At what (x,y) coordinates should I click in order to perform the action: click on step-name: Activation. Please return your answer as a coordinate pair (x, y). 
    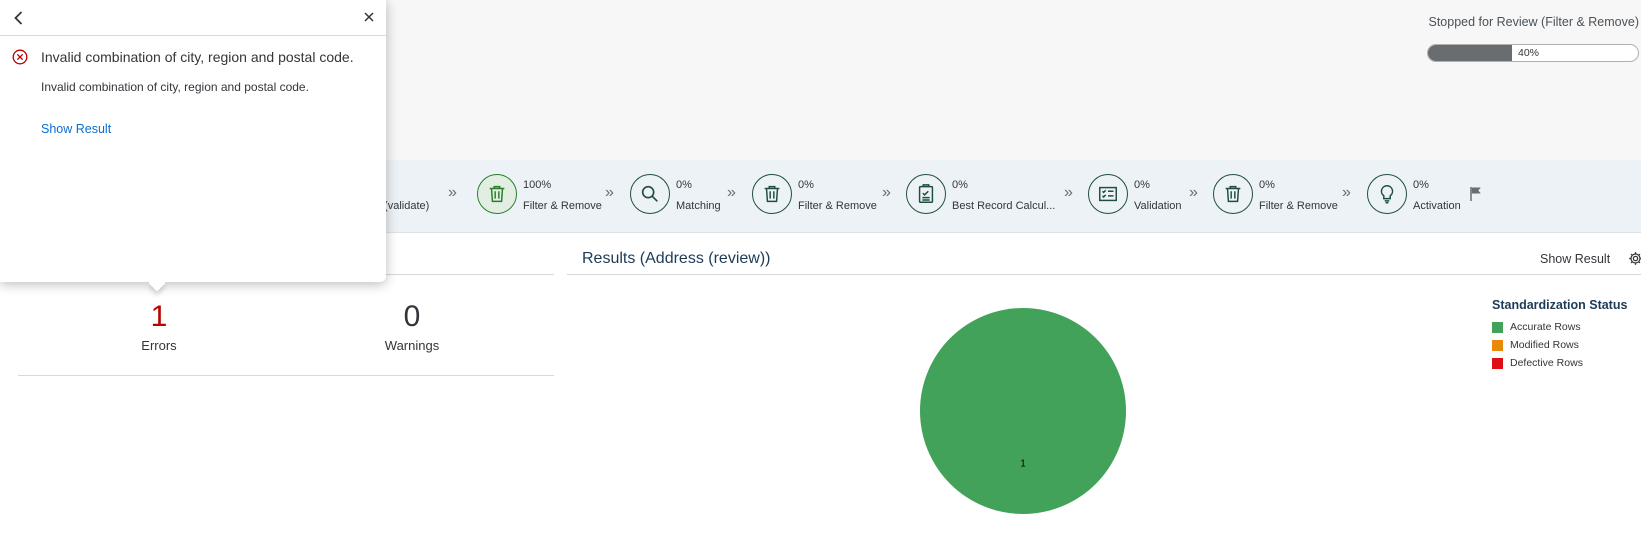
    Looking at the image, I should click on (1437, 206).